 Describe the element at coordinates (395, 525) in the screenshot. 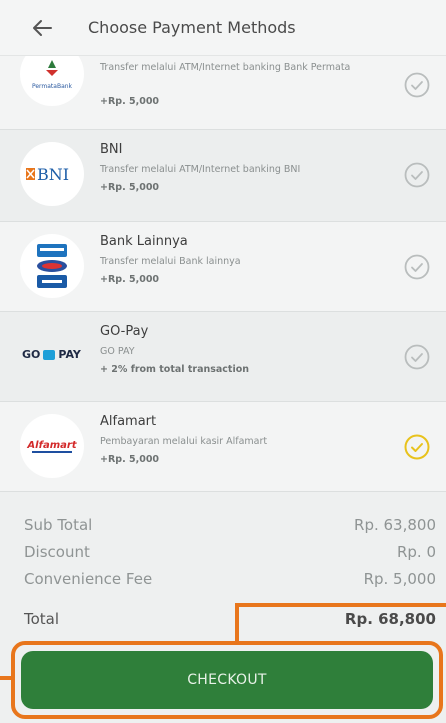

I see `subtotal-value: Rp. 63,800` at that location.